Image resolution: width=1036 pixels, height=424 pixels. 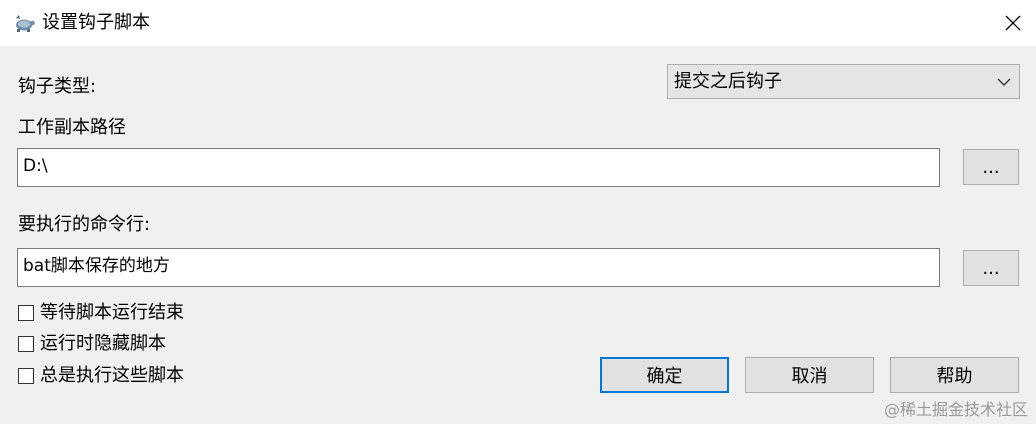 What do you see at coordinates (518, 23) in the screenshot?
I see `title-bar: 设置钩子脚本` at bounding box center [518, 23].